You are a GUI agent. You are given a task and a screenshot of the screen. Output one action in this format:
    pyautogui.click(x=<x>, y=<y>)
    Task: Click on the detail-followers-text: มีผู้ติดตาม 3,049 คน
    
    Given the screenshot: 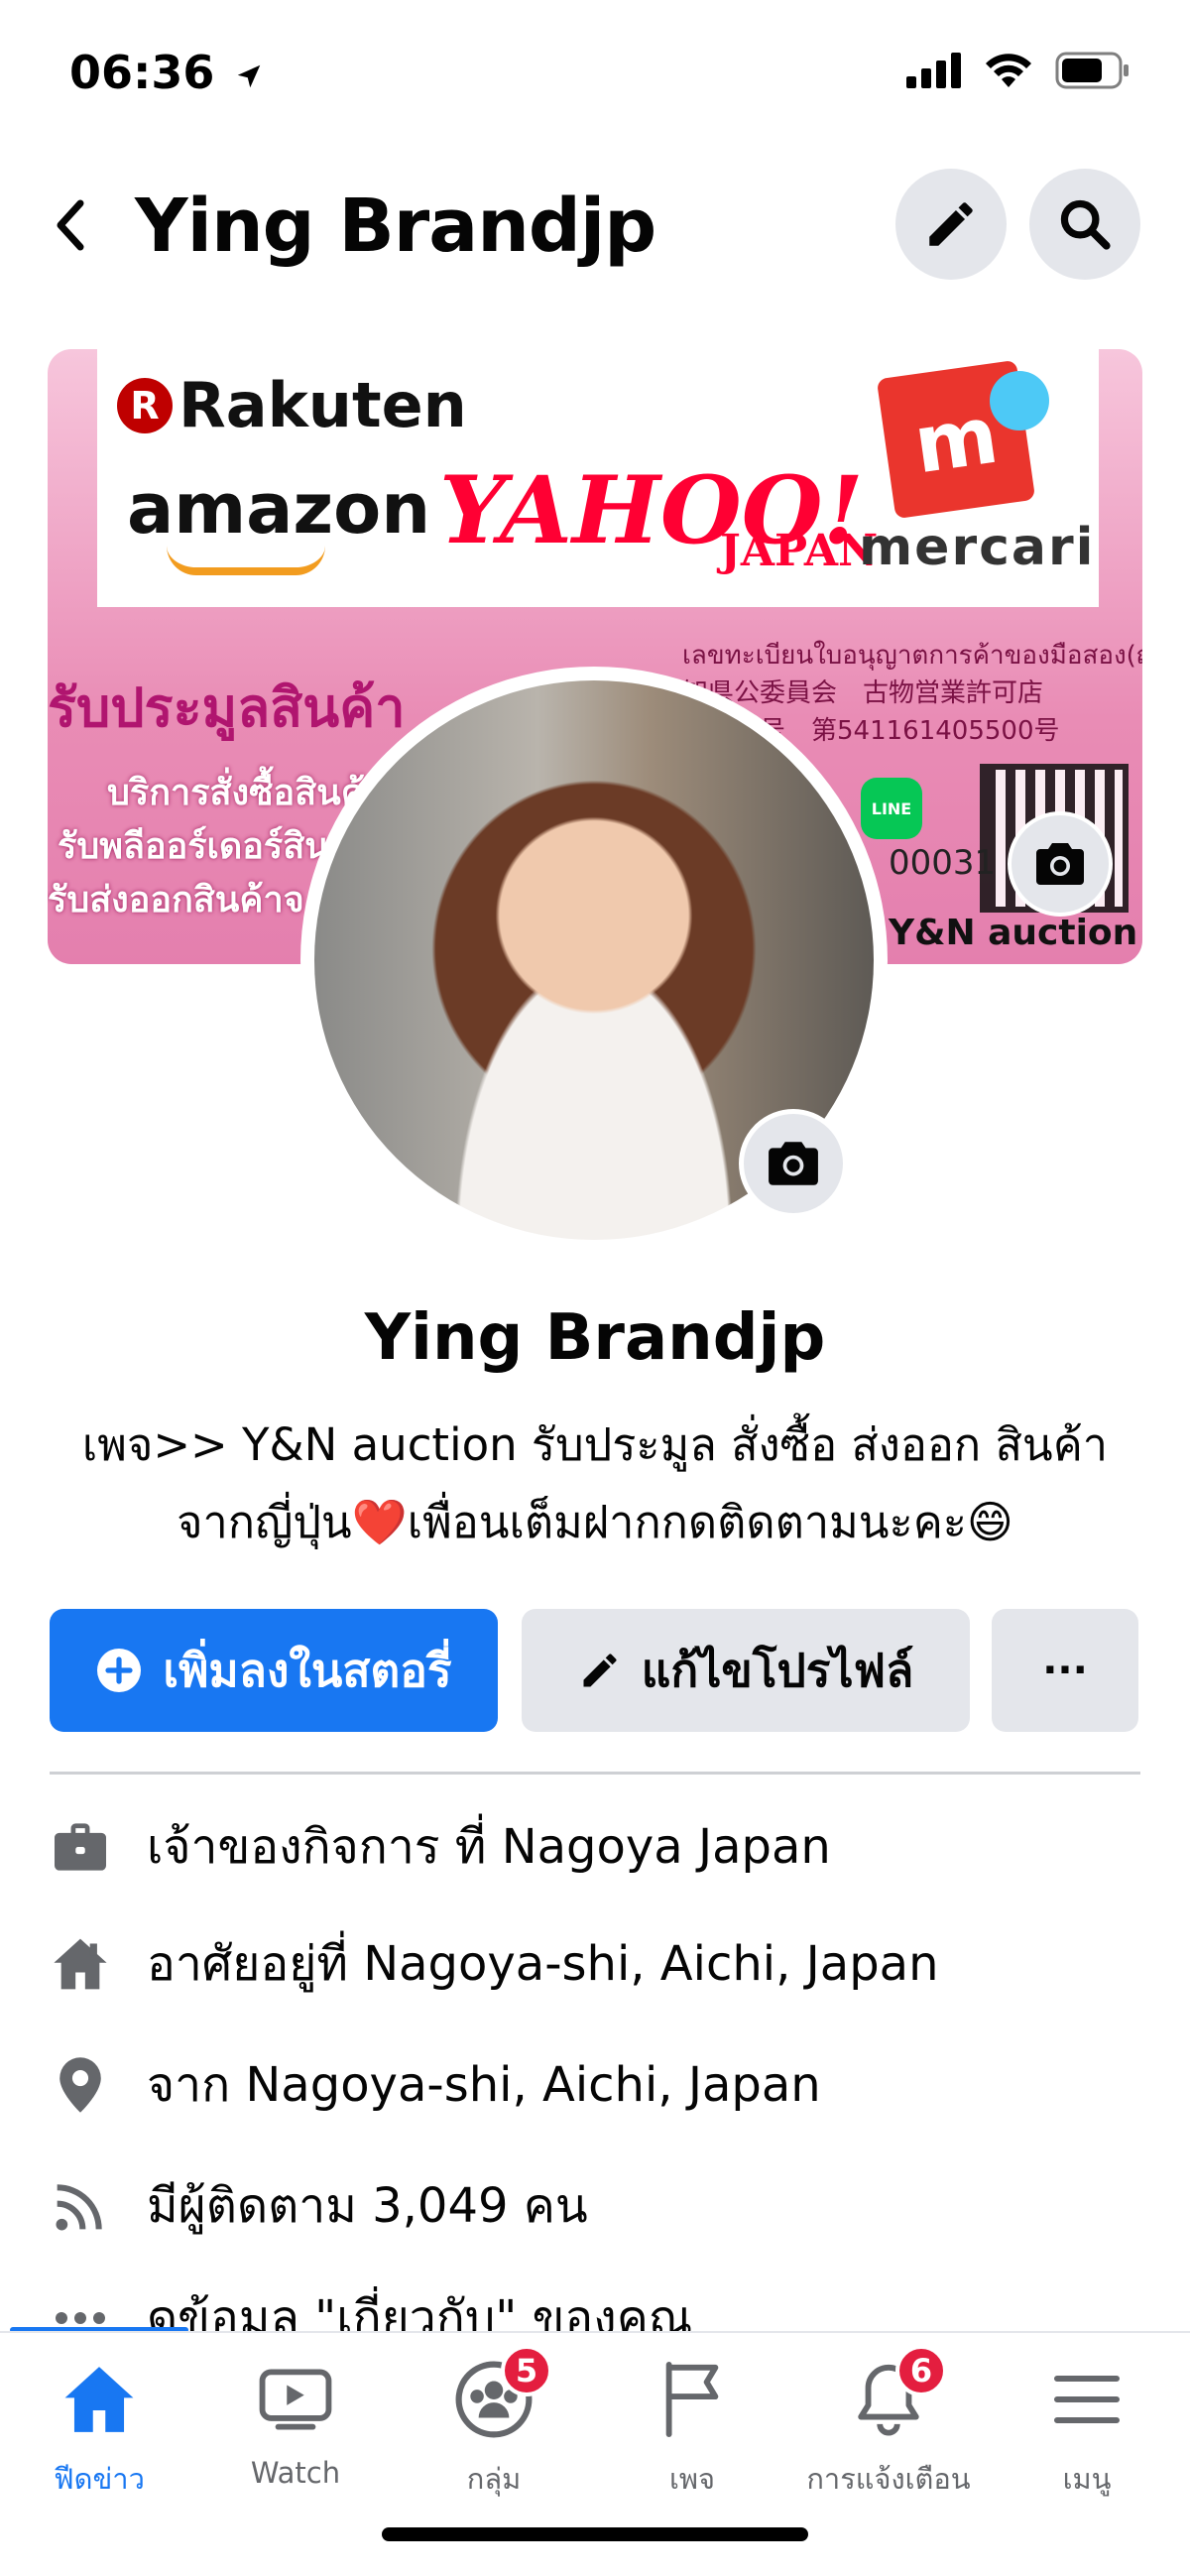 What is the action you would take?
    pyautogui.click(x=367, y=2206)
    